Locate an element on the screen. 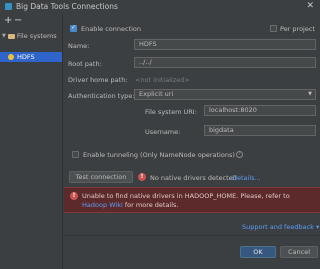 Image resolution: width=320 pixels, height=269 pixels. error-text-after: for more details. is located at coordinates (150, 205).